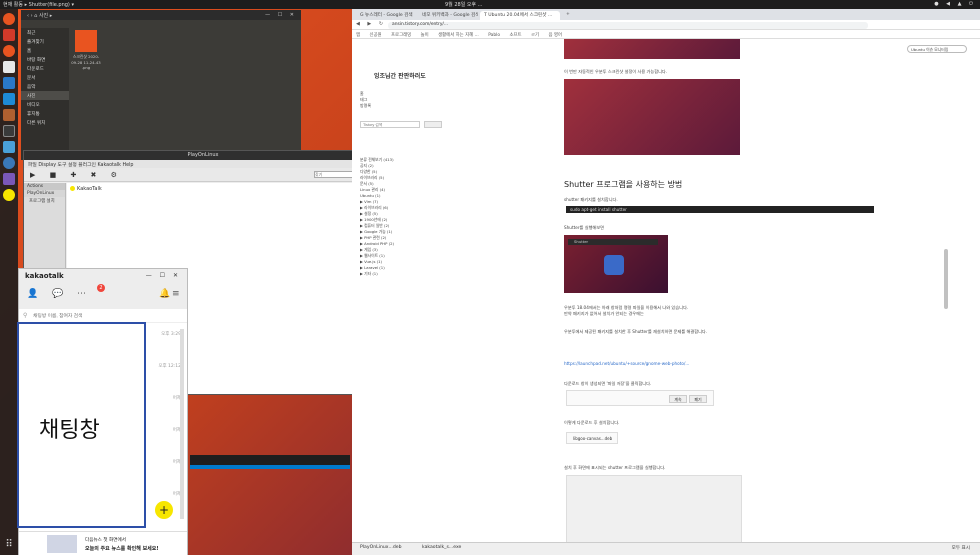 Image resolution: width=980 pixels, height=555 pixels. What do you see at coordinates (9, 115) in the screenshot?
I see `archive-icon` at bounding box center [9, 115].